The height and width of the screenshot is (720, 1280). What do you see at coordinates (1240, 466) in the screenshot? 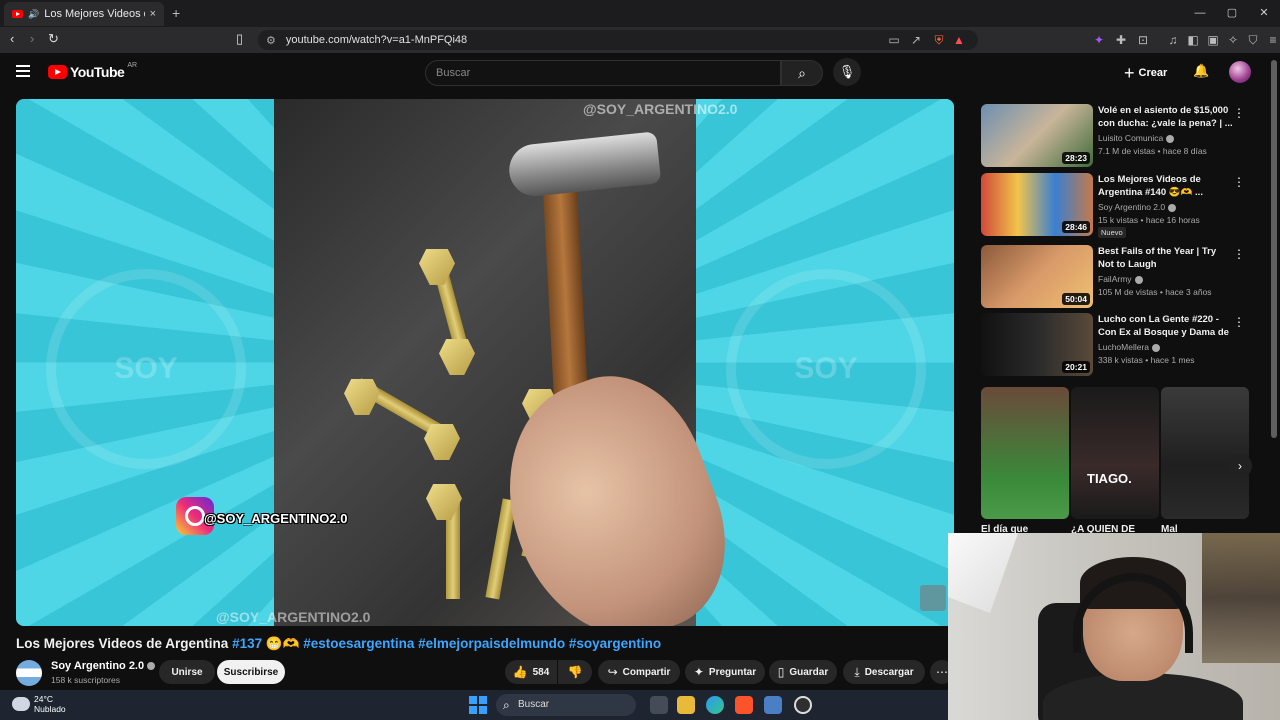
I see `chevron-right-icon: ›` at bounding box center [1240, 466].